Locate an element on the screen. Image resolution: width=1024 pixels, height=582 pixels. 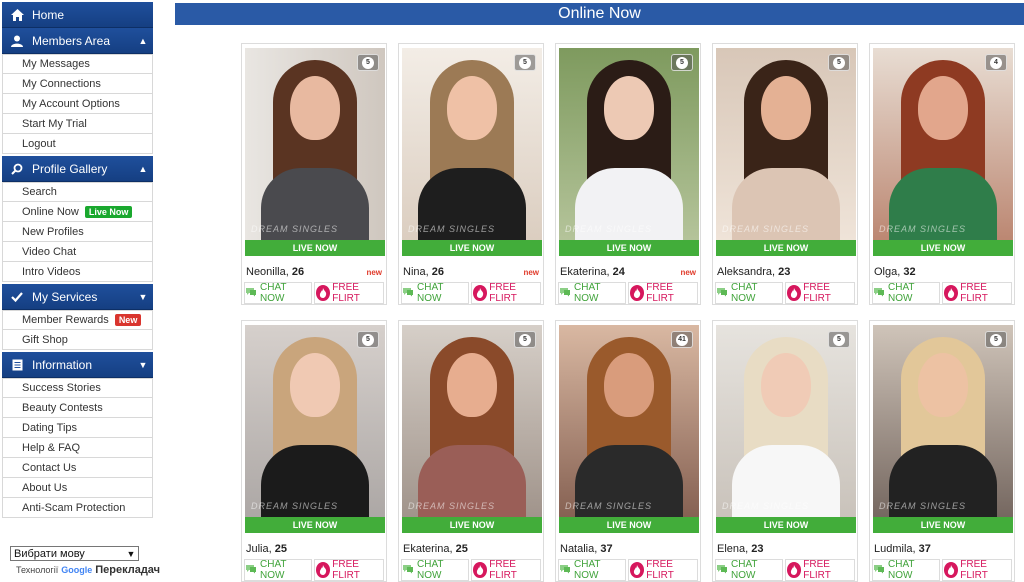
sidebar-item-beauty-contests: Beauty Contests is located at coordinates (77, 408).